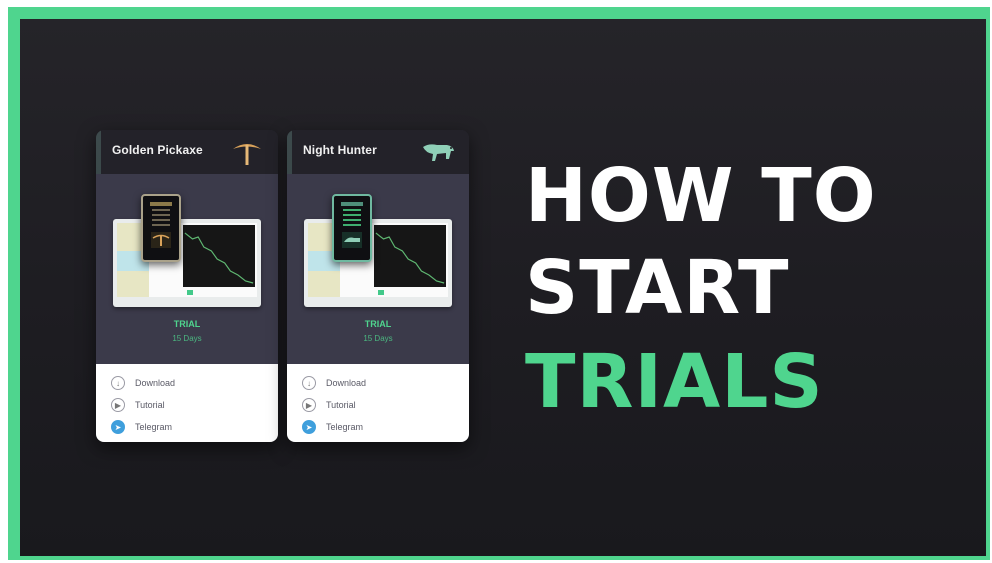  What do you see at coordinates (438, 152) in the screenshot?
I see `panther-icon` at bounding box center [438, 152].